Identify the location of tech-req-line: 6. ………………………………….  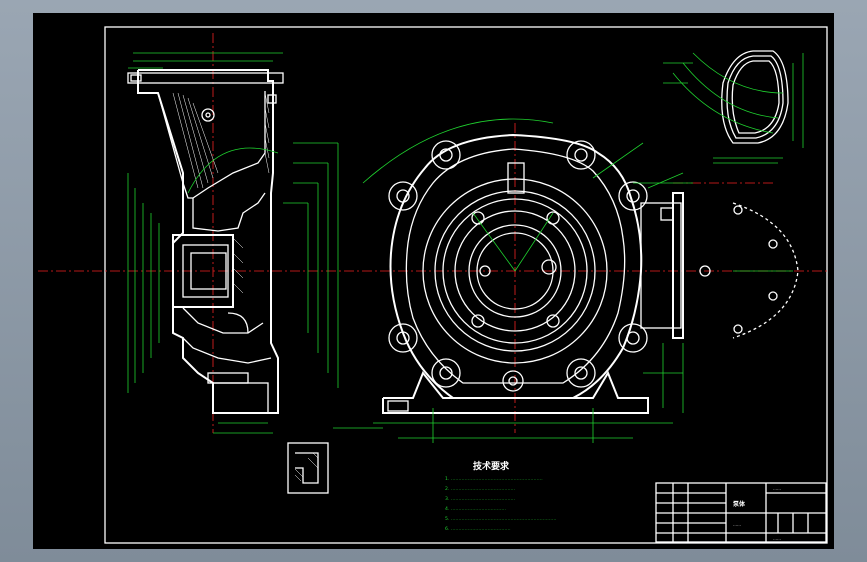
(478, 529).